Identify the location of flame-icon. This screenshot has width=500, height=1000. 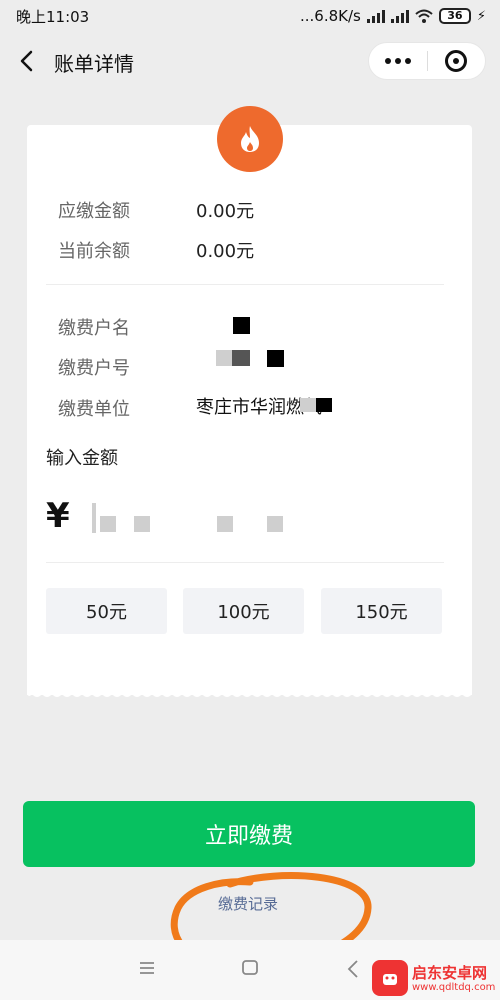
(250, 139).